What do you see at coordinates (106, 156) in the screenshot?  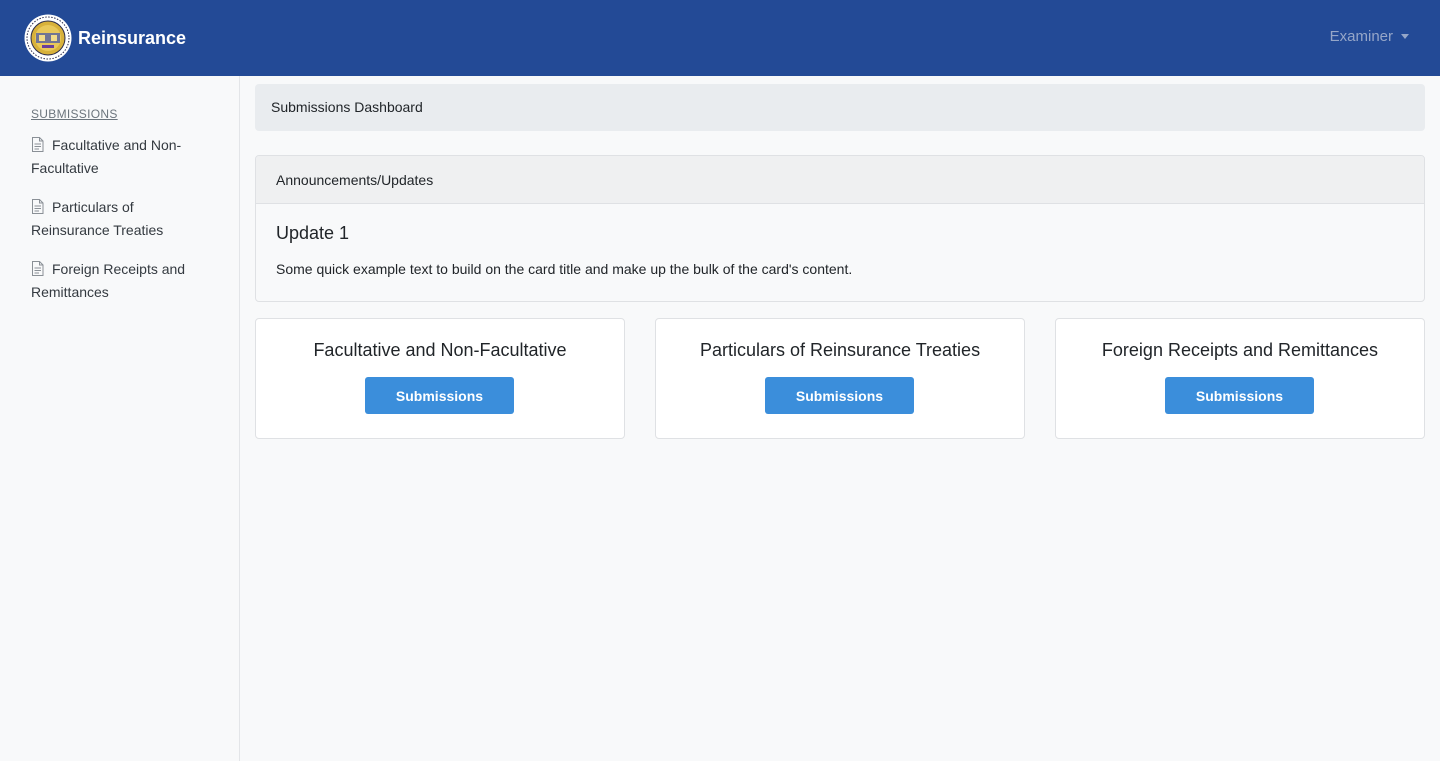 I see `sidebar-item-label: Facultative and Non-Facultative` at bounding box center [106, 156].